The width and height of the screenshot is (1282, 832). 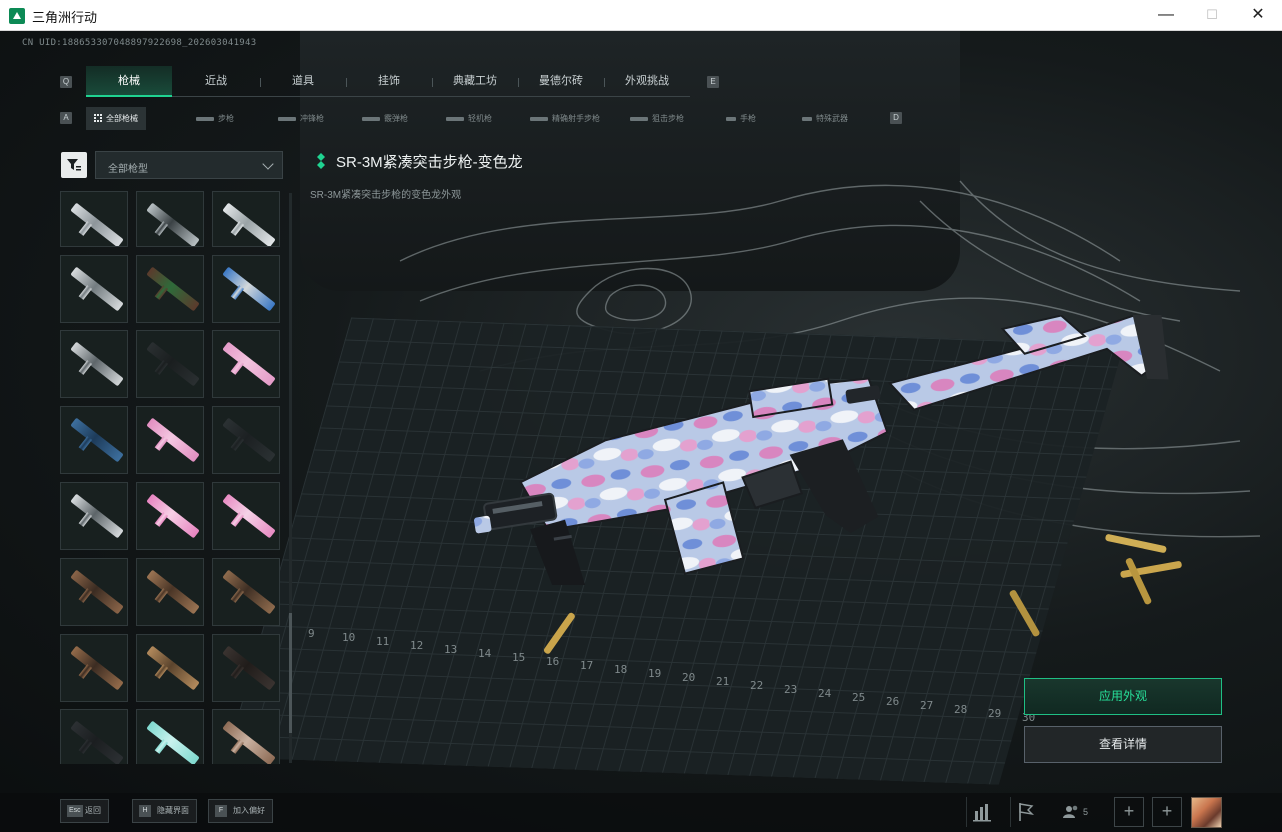 I want to click on subtab-shotgun: 霰弹枪, so click(x=385, y=118).